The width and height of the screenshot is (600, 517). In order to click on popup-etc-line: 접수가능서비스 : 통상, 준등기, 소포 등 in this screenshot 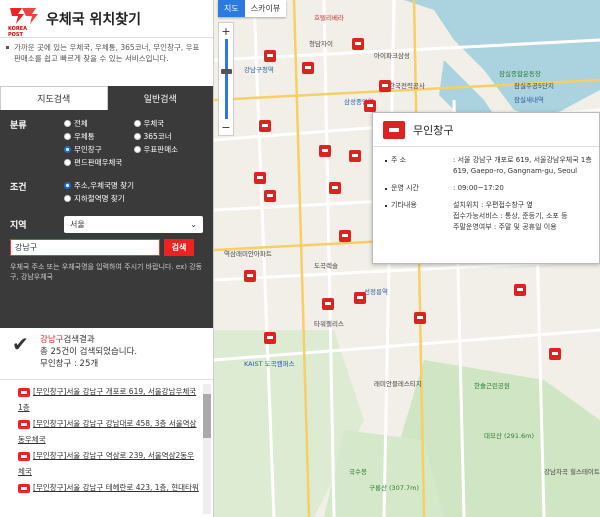, I will do `click(510, 216)`.